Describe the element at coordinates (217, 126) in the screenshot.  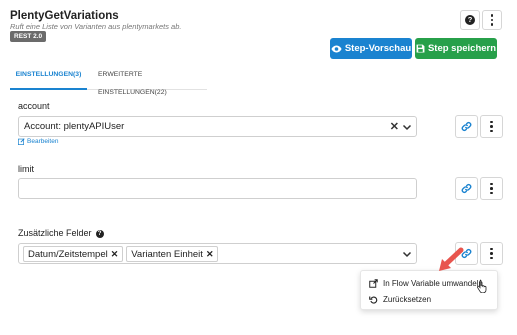
I see `account-select: Account: plentyAPIUser ✕` at that location.